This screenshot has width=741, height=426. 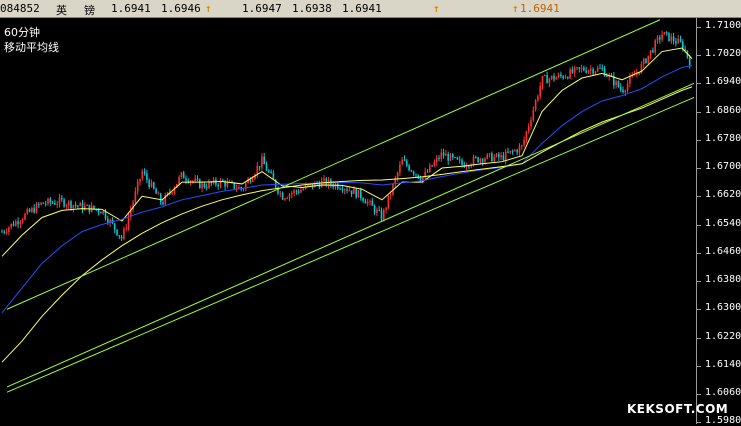 What do you see at coordinates (20, 8) in the screenshot?
I see `instrument-code: 084852` at bounding box center [20, 8].